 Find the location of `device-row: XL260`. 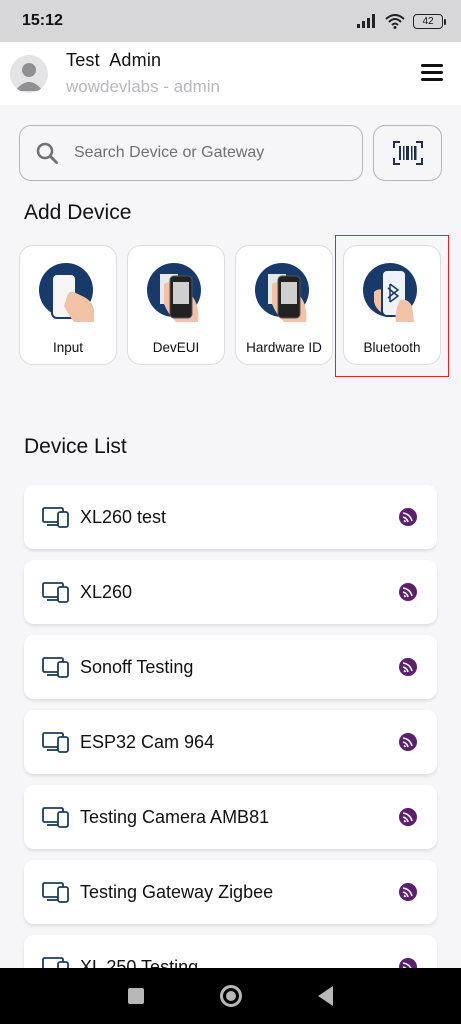

device-row: XL260 is located at coordinates (230, 592).